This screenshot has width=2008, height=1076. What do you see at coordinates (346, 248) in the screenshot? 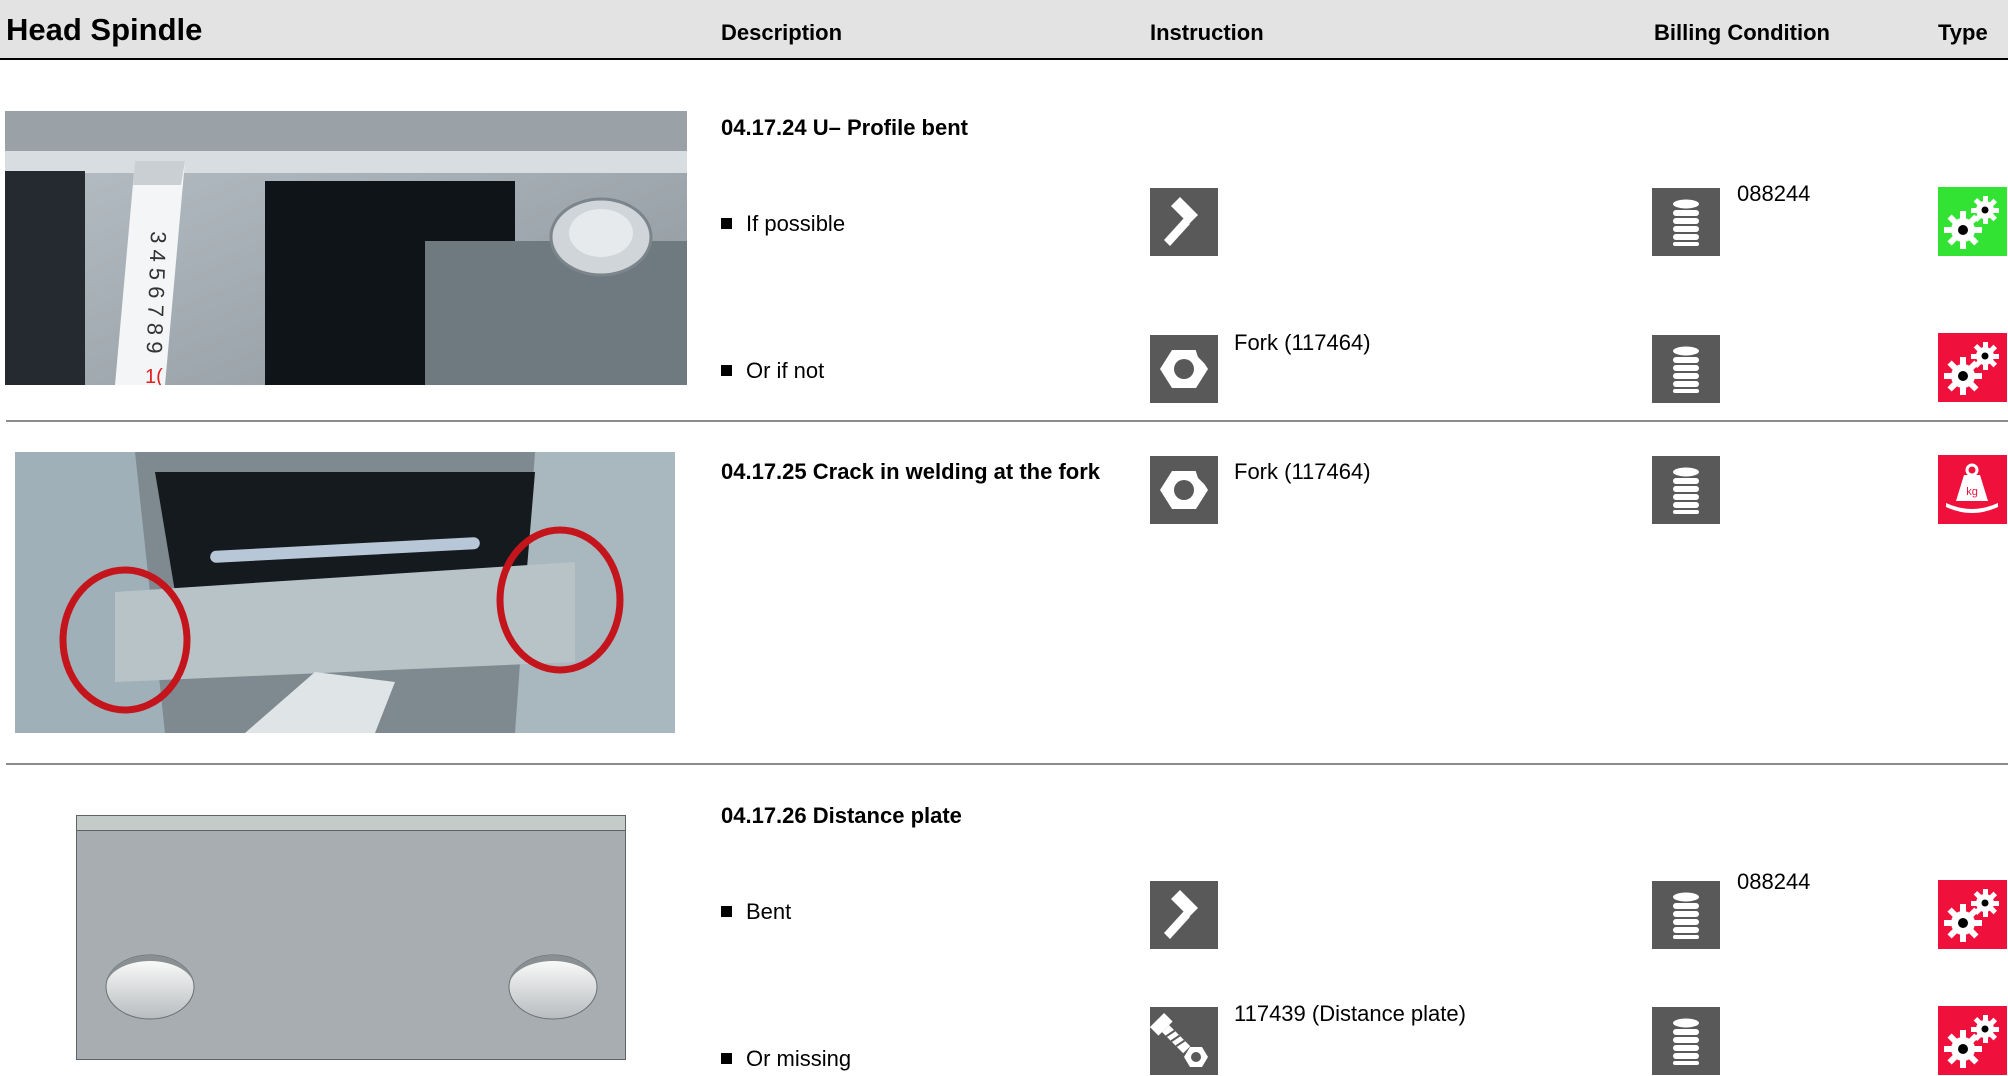
I see `u-profile-bent-photo: 3 4 5 6 7 8 9 1(` at bounding box center [346, 248].